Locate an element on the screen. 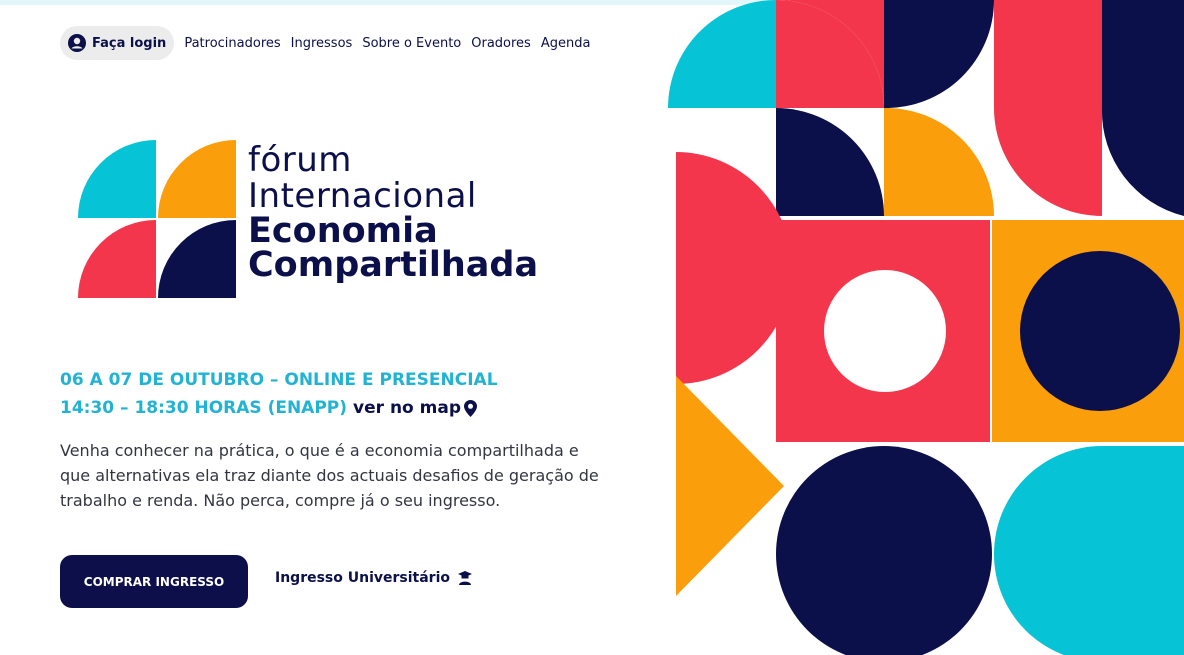 The width and height of the screenshot is (1184, 655). logo-word-forum: fórum is located at coordinates (300, 160).